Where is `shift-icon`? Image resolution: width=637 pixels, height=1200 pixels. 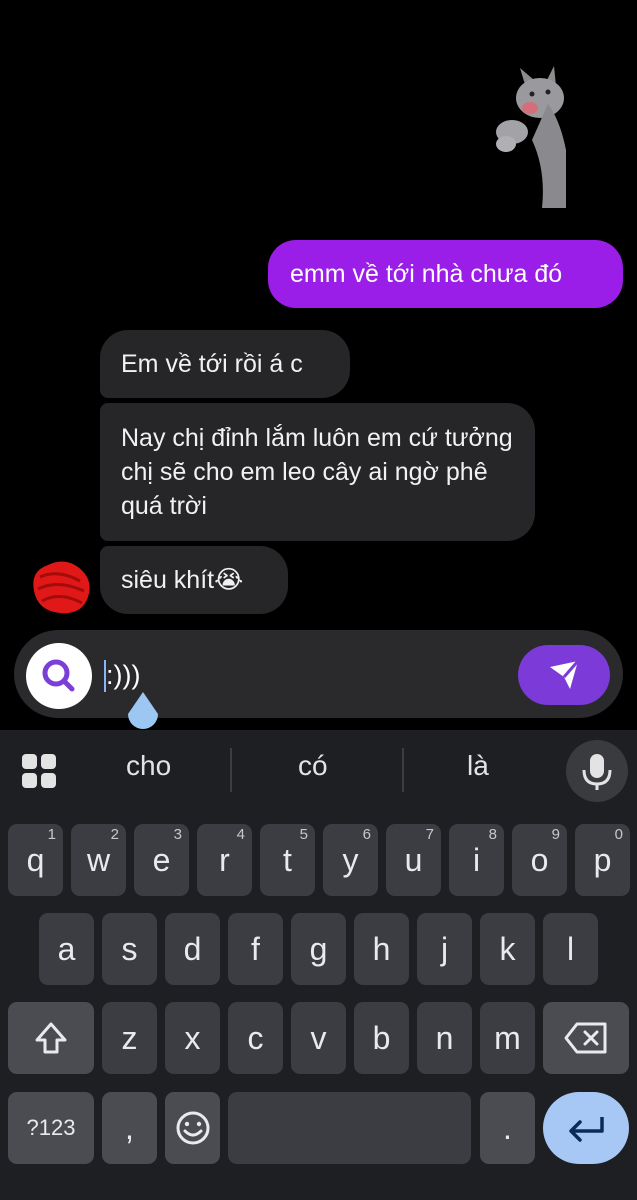 shift-icon is located at coordinates (51, 1038).